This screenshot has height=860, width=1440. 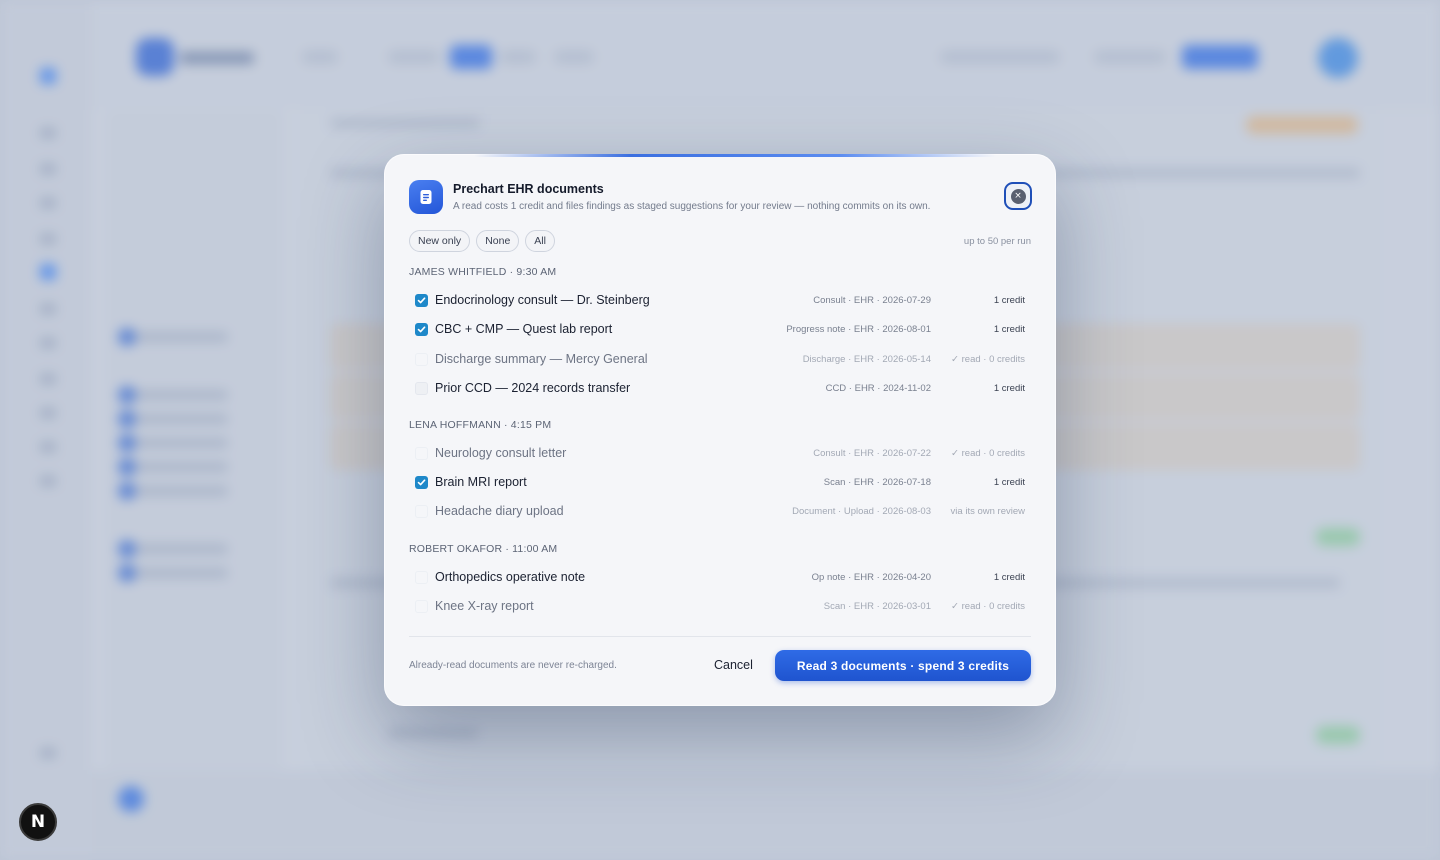 What do you see at coordinates (501, 453) in the screenshot?
I see `document-title: Neurology consult letter` at bounding box center [501, 453].